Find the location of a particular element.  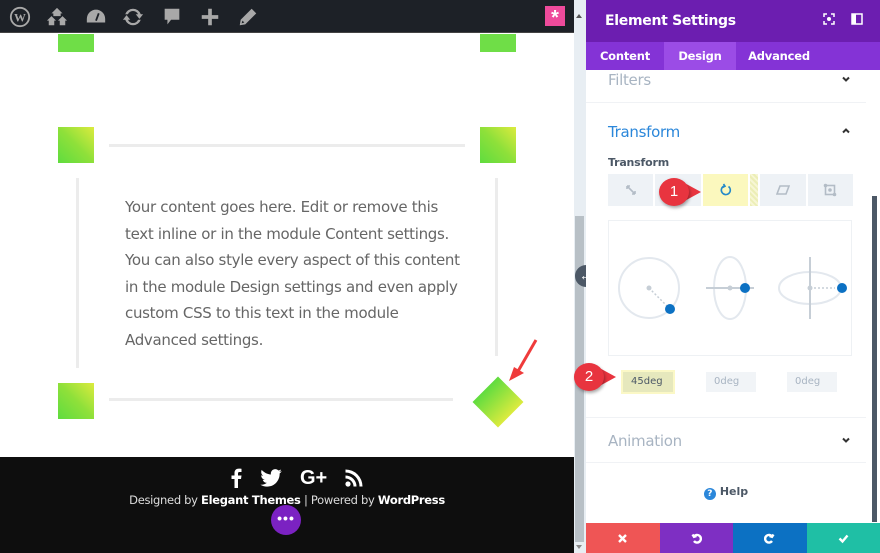

origin-icon is located at coordinates (830, 190).